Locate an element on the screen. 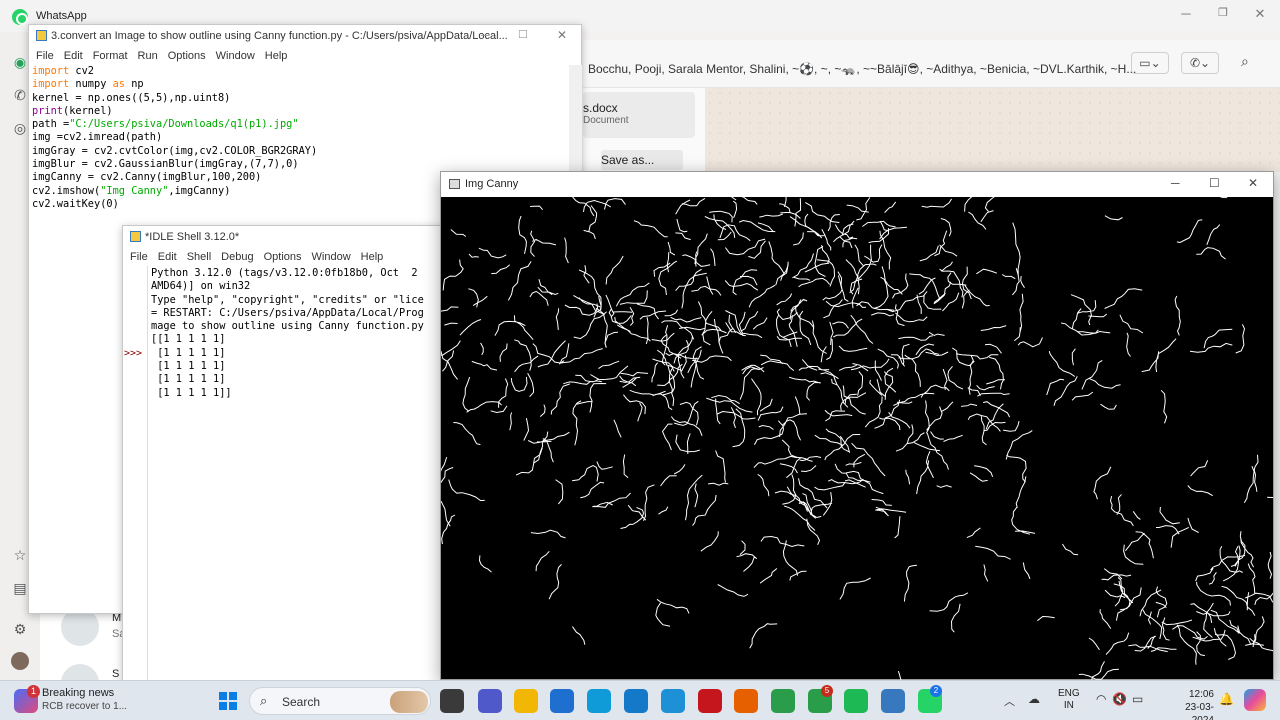 This screenshot has width=1280, height=720. video-call-icon: ▭⌄ is located at coordinates (1150, 63).